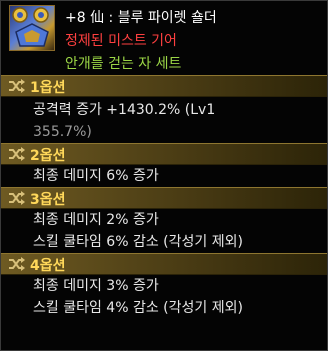 This screenshot has width=328, height=351. I want to click on item-icon, so click(32, 28).